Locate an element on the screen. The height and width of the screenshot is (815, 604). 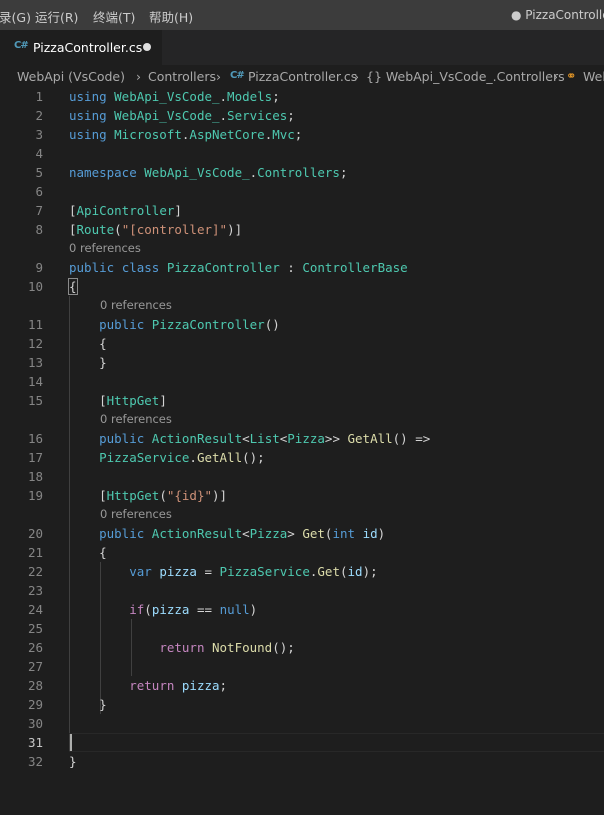
menu-go: 录(G) is located at coordinates (15, 16).